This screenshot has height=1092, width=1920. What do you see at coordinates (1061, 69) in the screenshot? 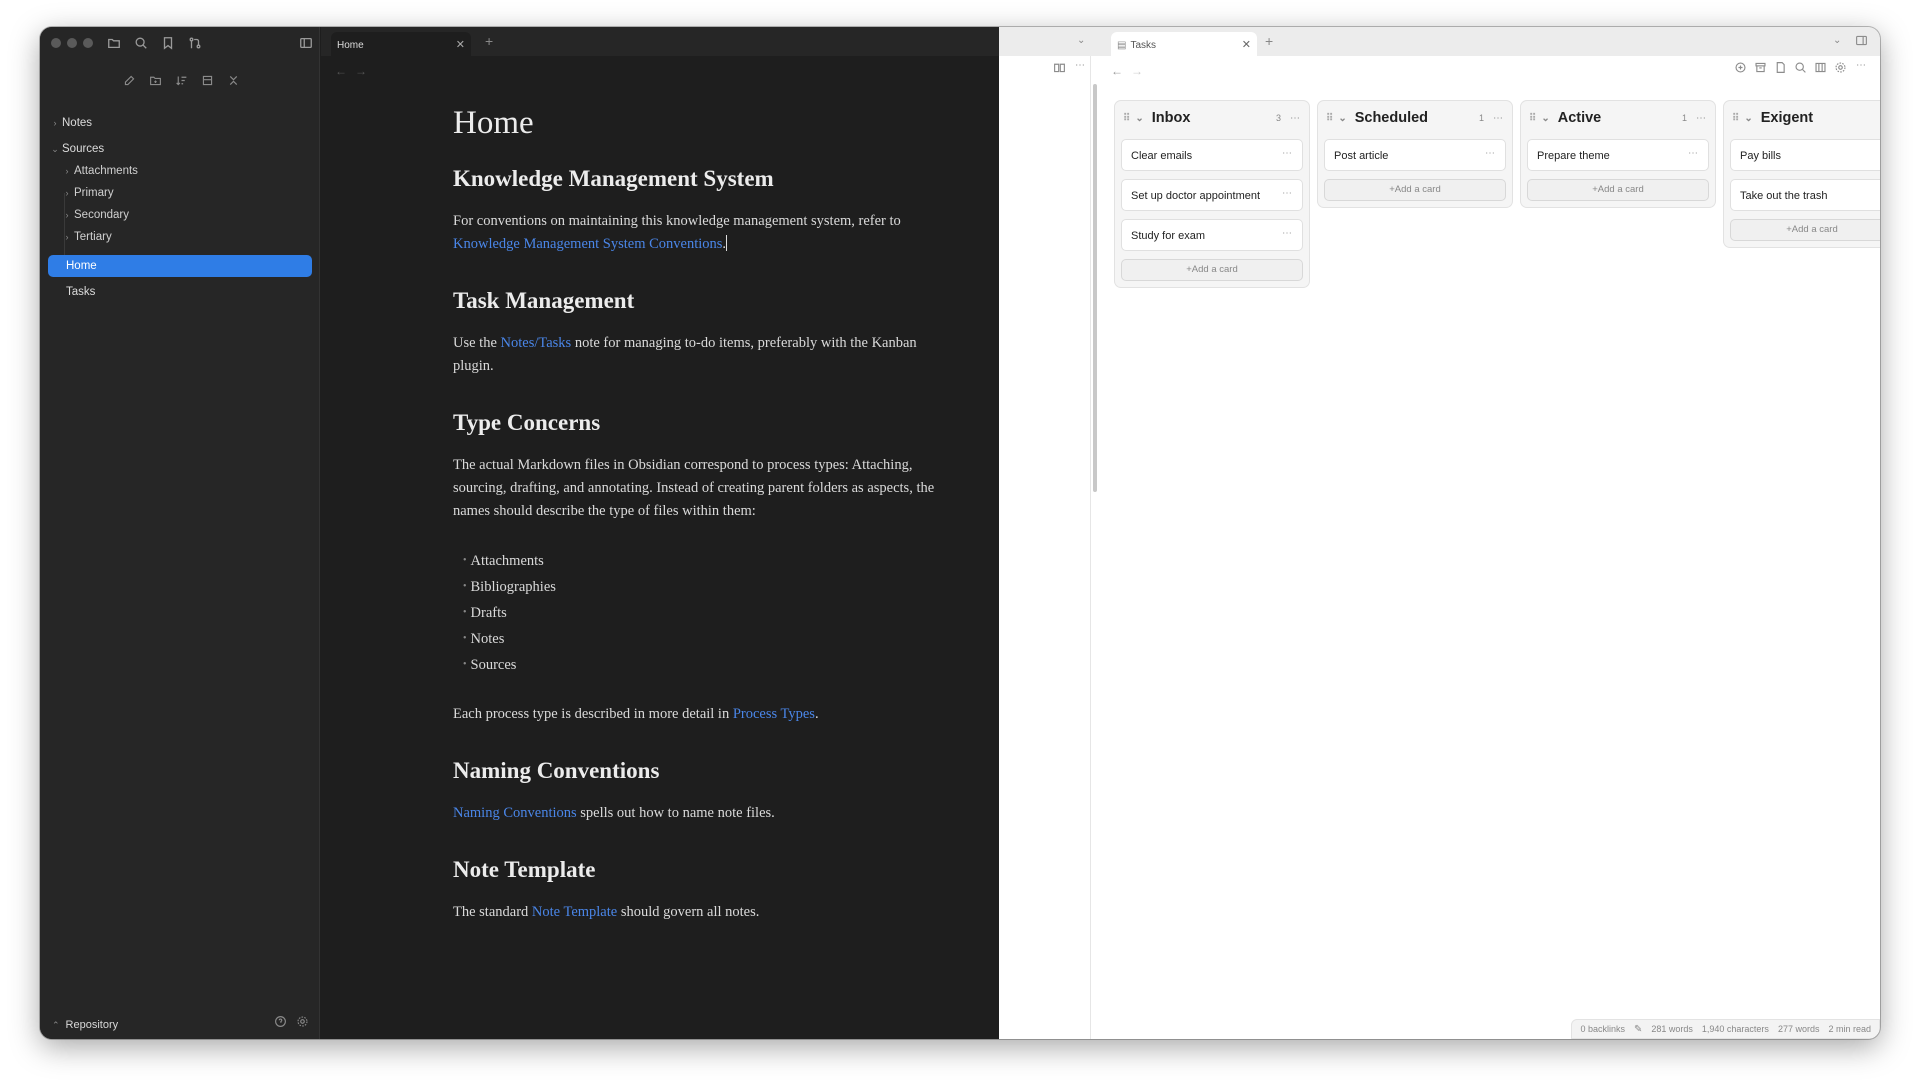
I see `reading-view-icon` at bounding box center [1061, 69].